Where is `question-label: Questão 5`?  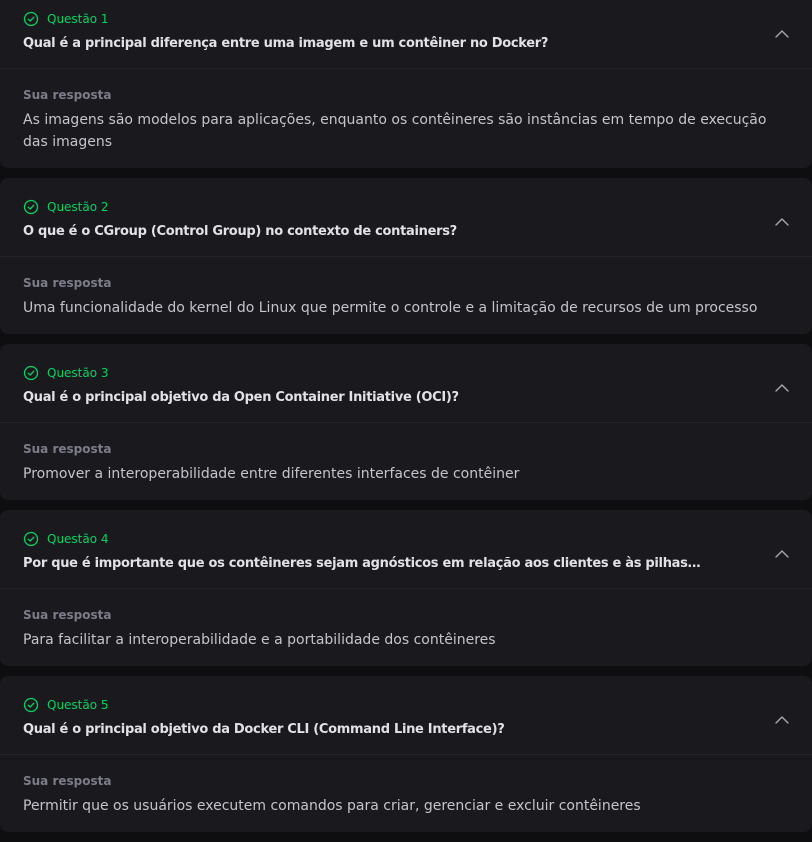
question-label: Questão 5 is located at coordinates (66, 705).